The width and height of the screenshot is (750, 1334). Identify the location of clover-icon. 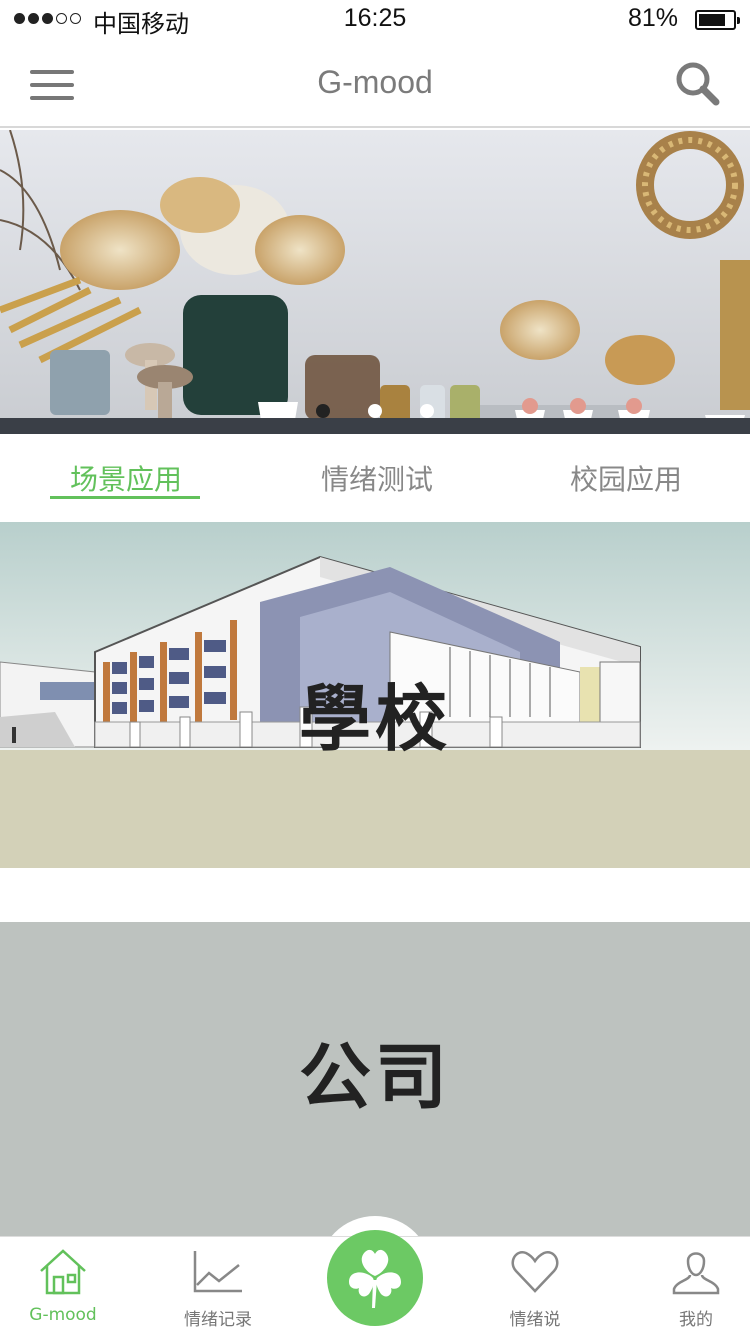
(375, 1278).